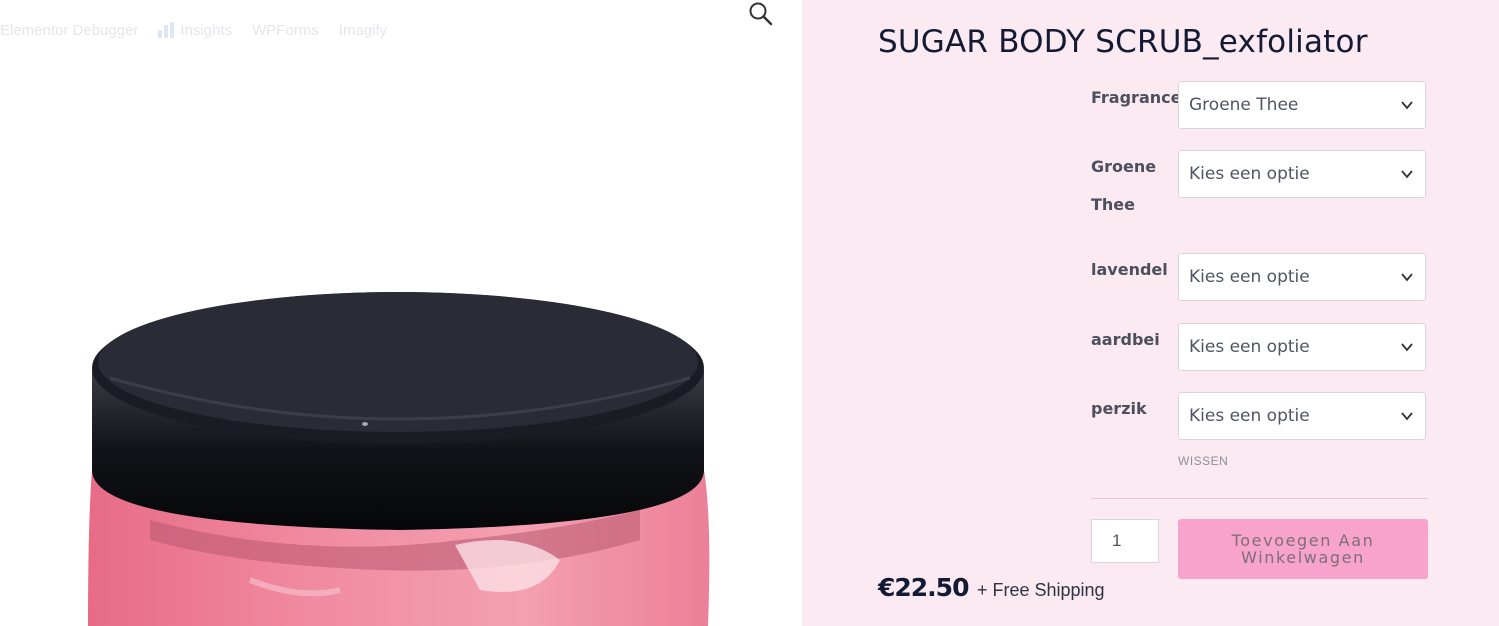 The width and height of the screenshot is (1499, 626). I want to click on variation-label-aardbei: aardbei, so click(1125, 339).